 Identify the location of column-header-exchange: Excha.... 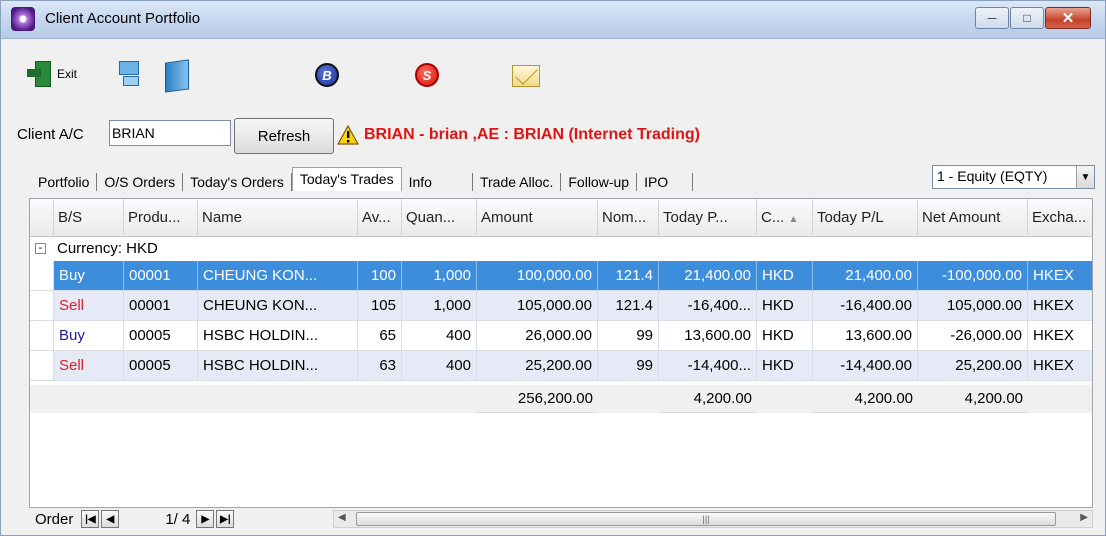
(1060, 218).